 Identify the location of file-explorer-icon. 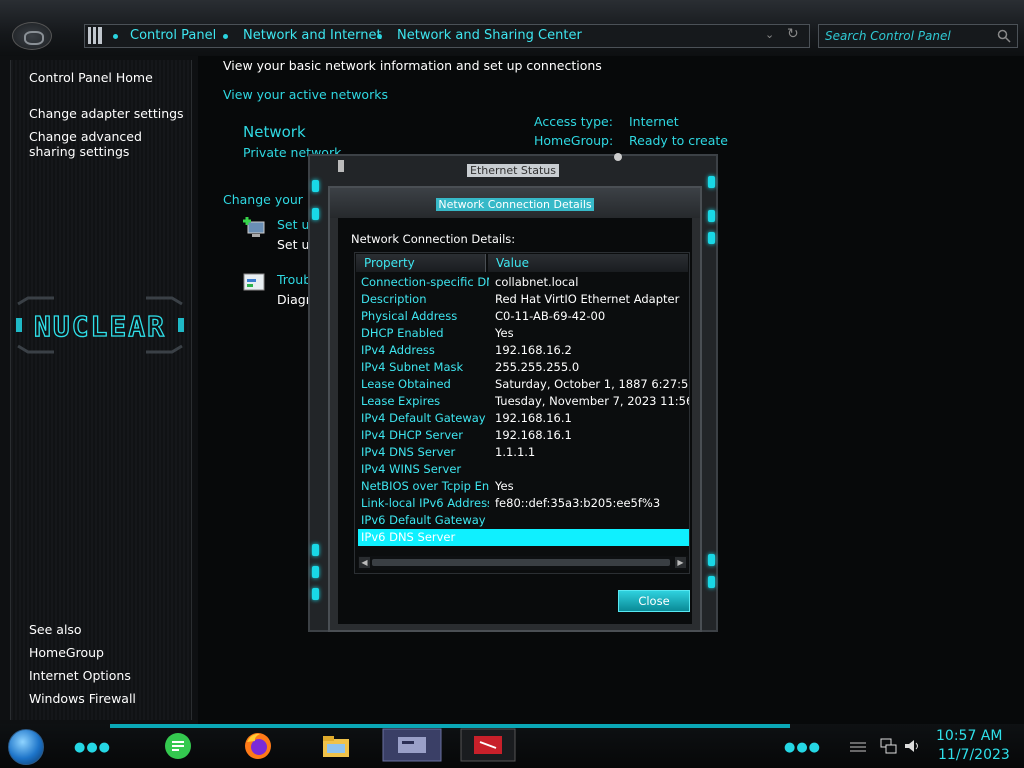
(336, 746).